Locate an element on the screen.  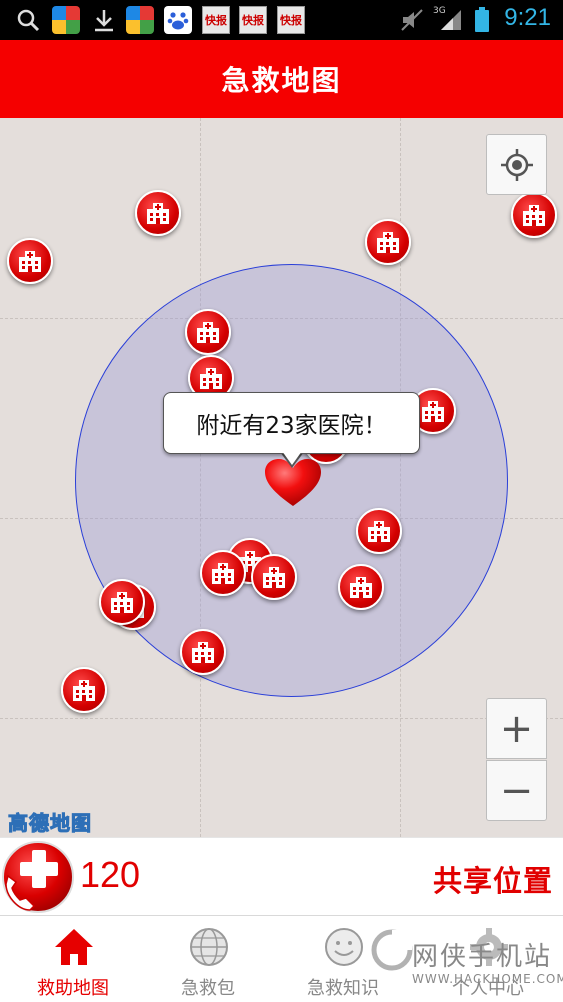
zoom-in-button: + is located at coordinates (516, 728).